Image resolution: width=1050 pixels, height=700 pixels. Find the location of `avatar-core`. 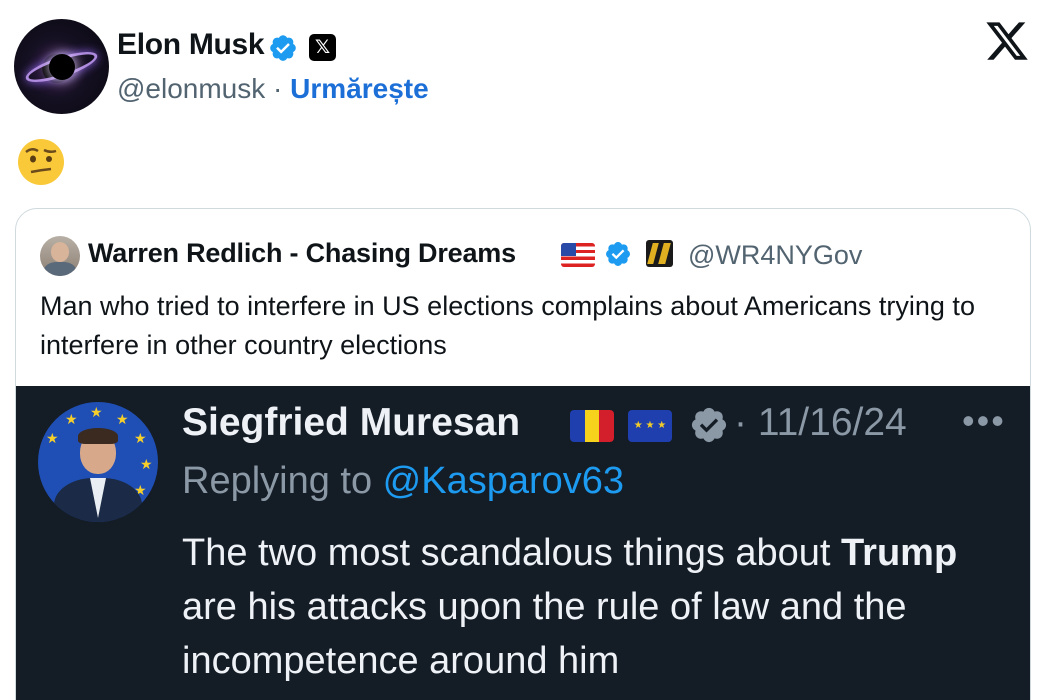

avatar-core is located at coordinates (62, 67).